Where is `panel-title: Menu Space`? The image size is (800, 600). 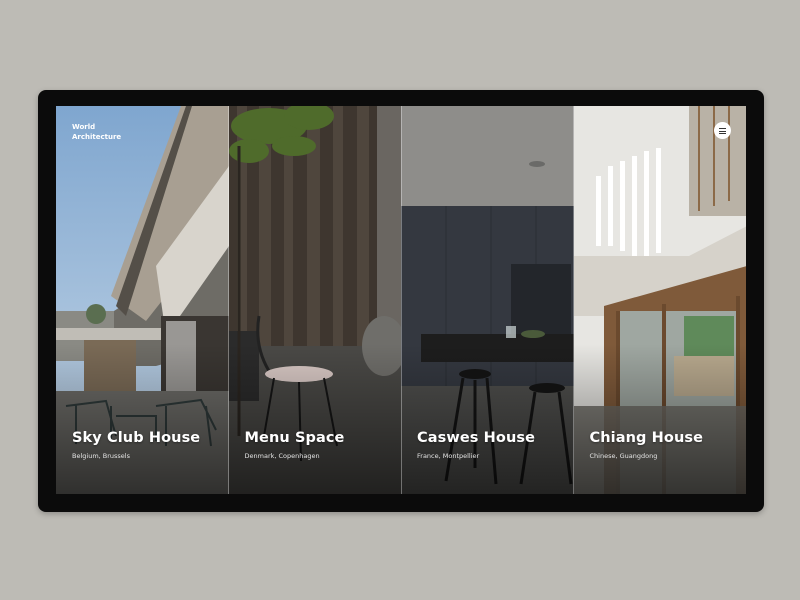 panel-title: Menu Space is located at coordinates (294, 438).